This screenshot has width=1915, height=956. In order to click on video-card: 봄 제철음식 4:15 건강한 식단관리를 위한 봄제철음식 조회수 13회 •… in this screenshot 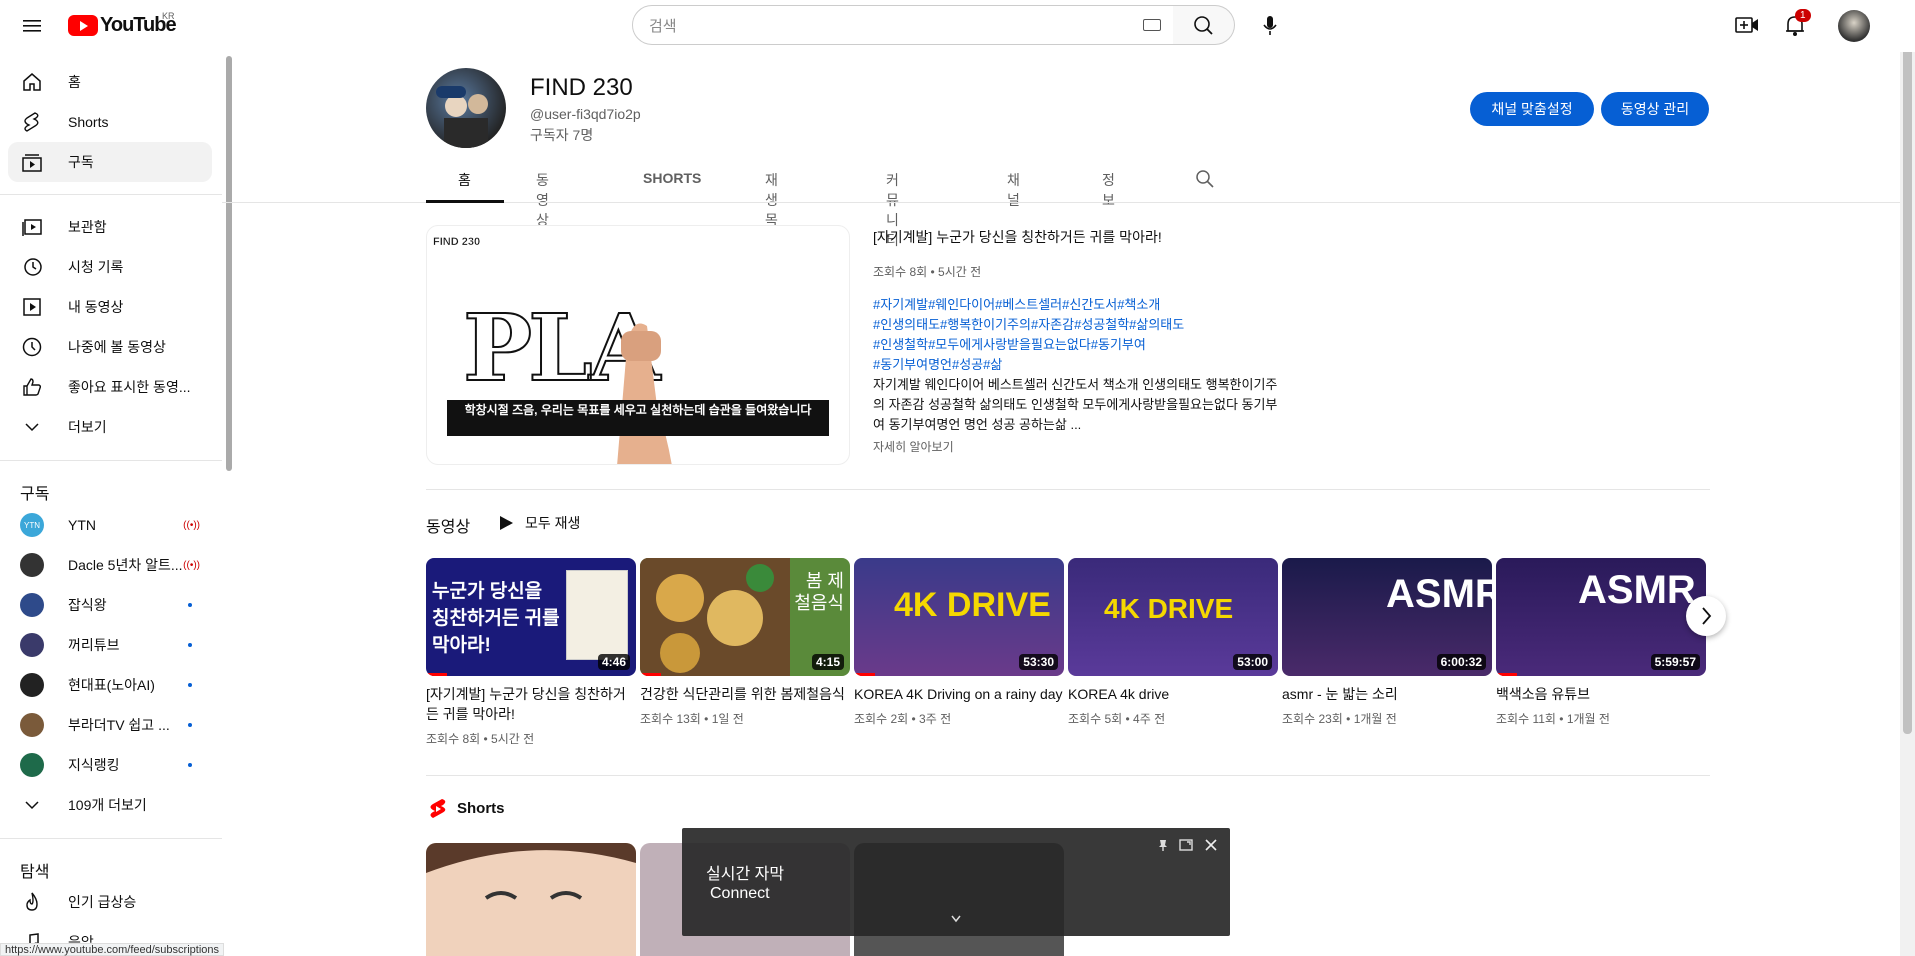, I will do `click(745, 642)`.